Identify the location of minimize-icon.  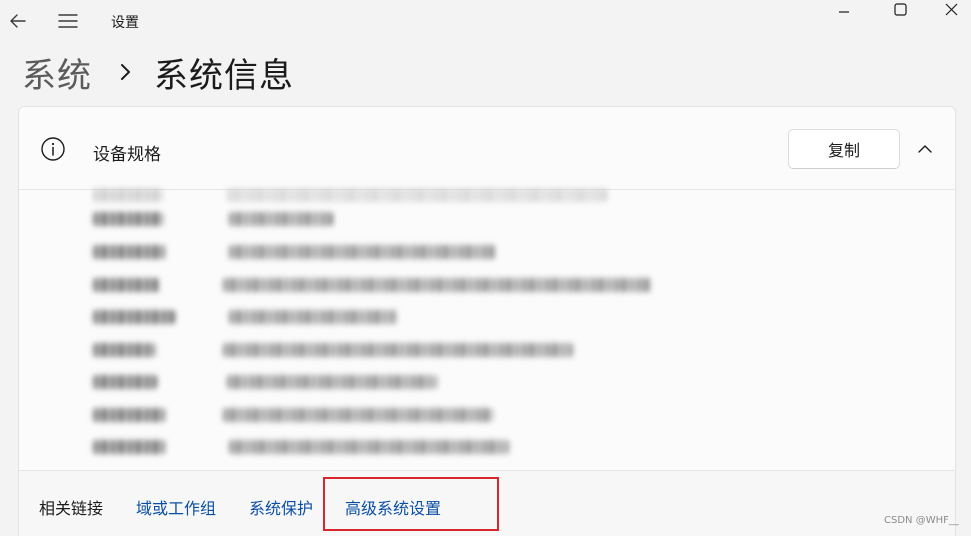
(844, 12).